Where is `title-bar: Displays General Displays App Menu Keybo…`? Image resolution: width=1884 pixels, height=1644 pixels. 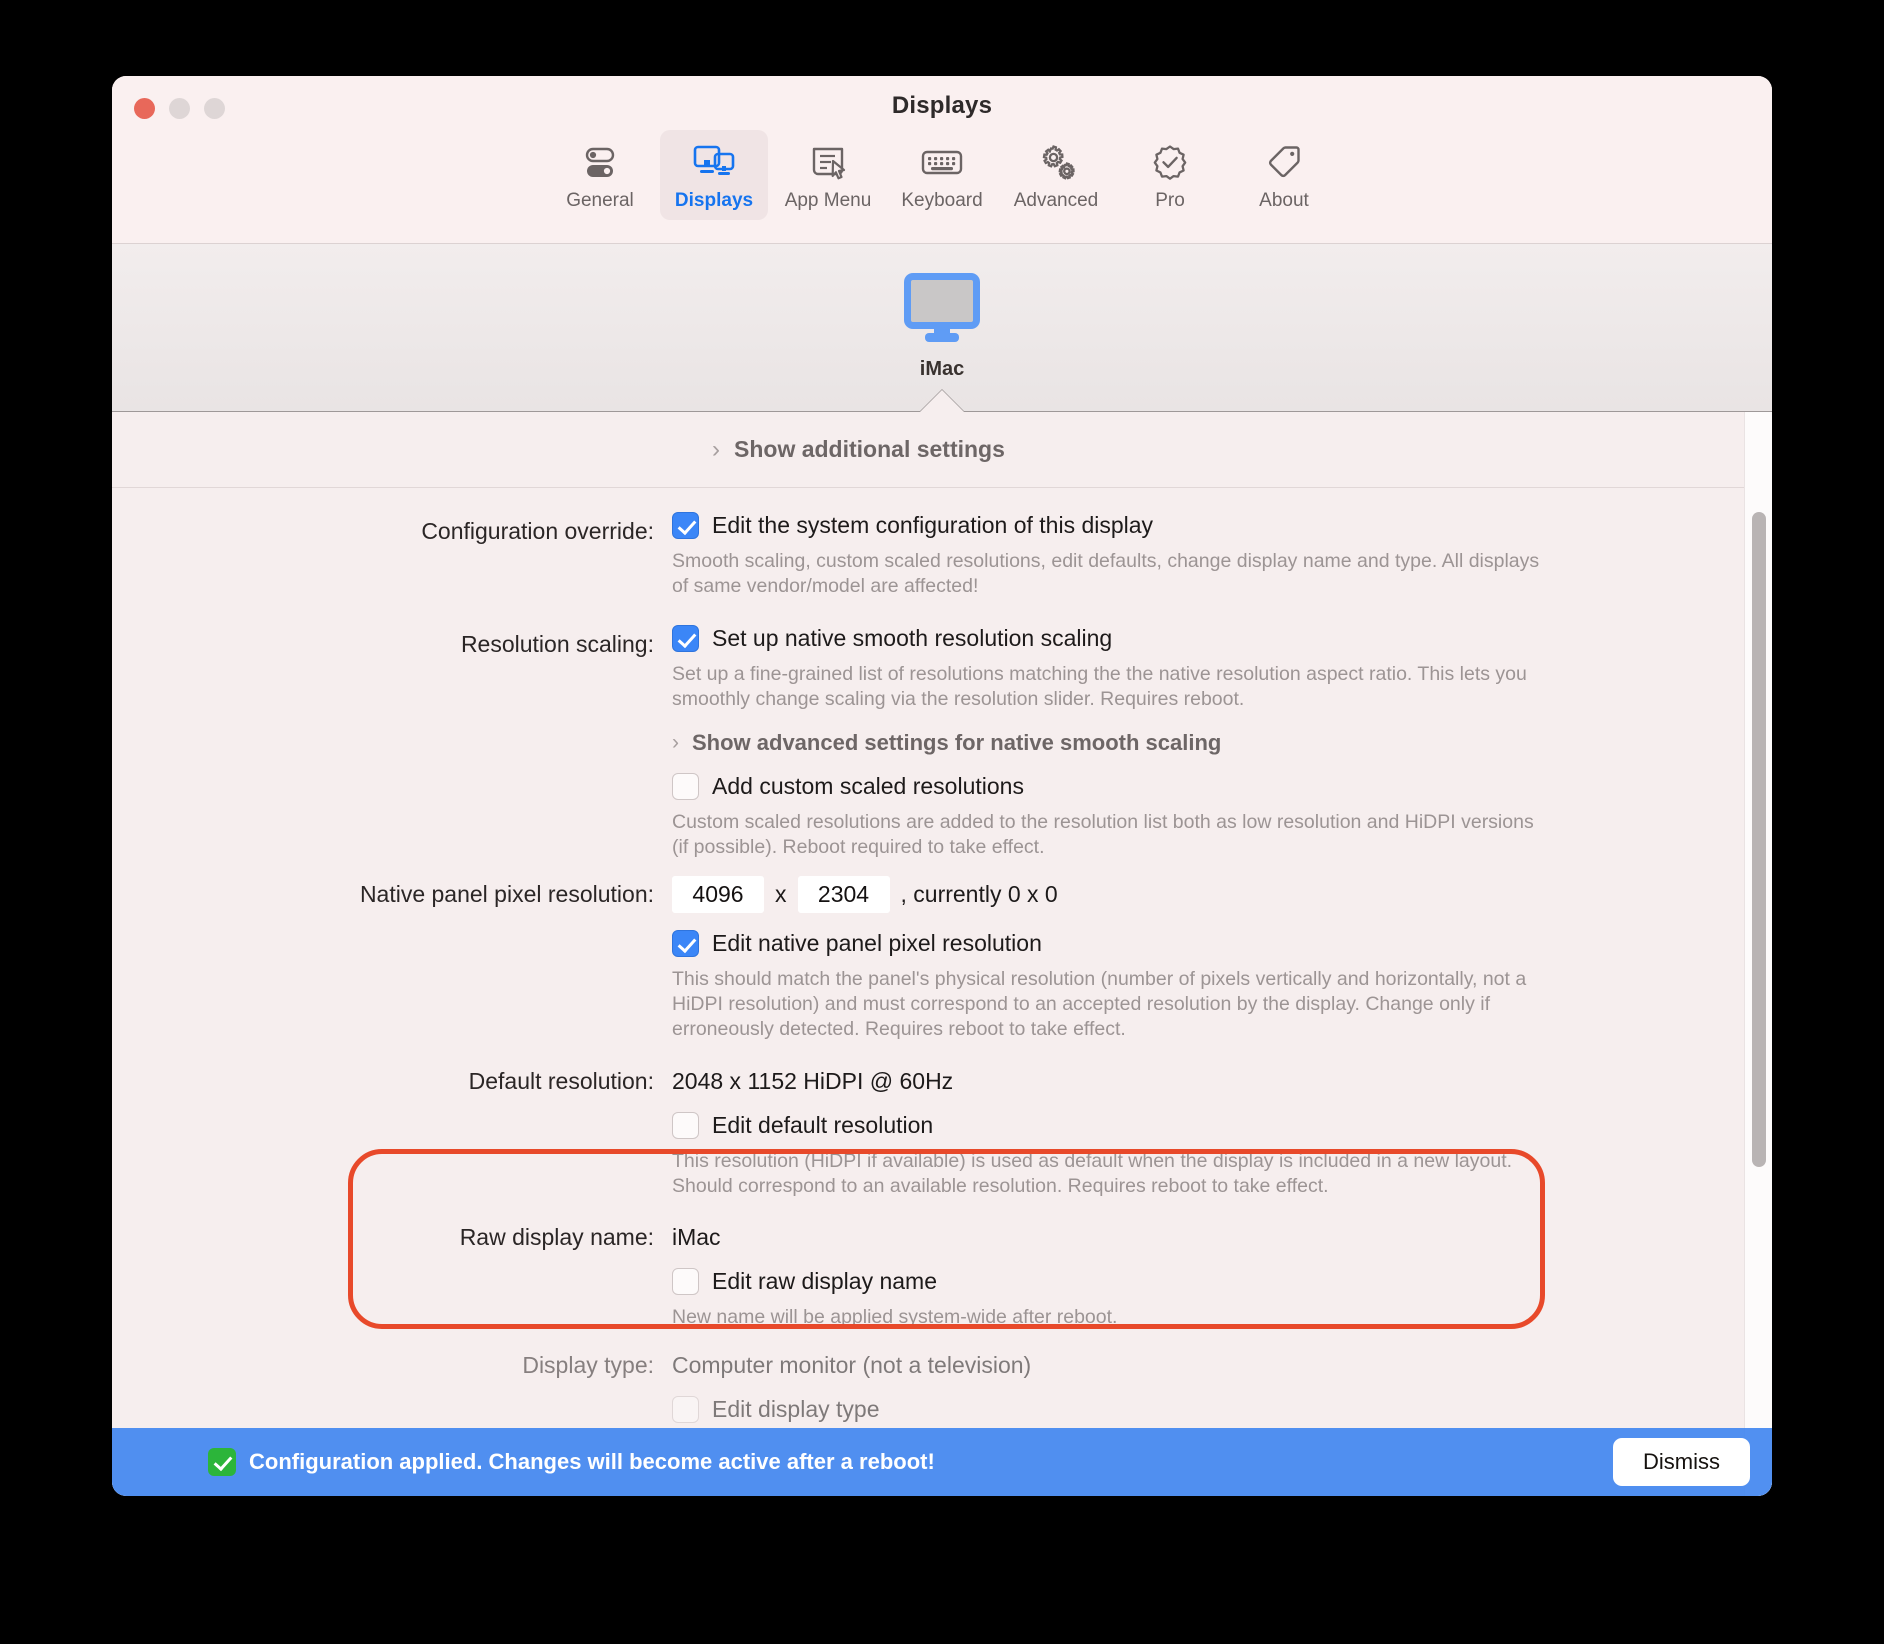 title-bar: Displays General Displays App Menu Keybo… is located at coordinates (942, 160).